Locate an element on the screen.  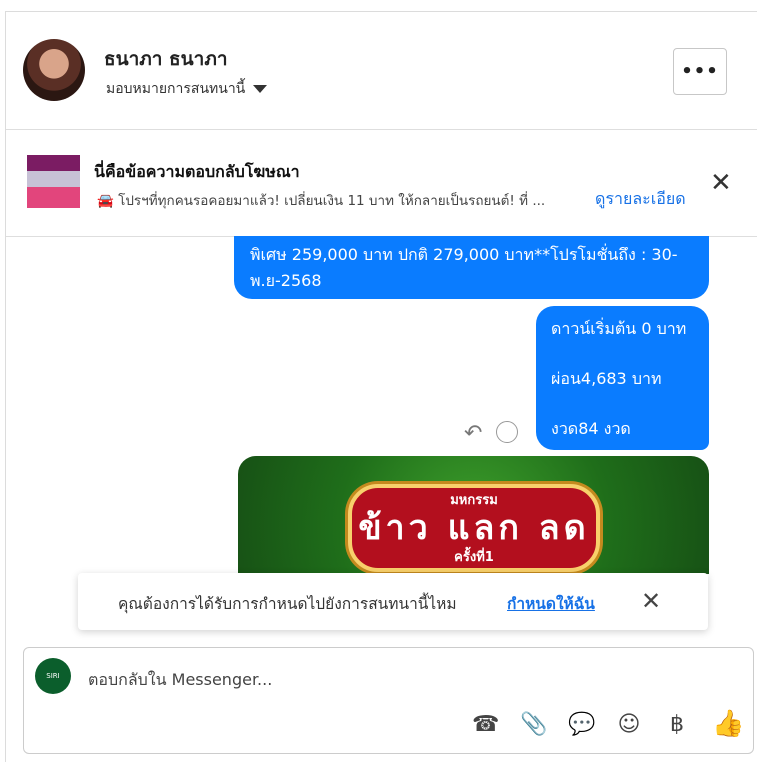
smiley-icon: ☺ is located at coordinates (629, 724).